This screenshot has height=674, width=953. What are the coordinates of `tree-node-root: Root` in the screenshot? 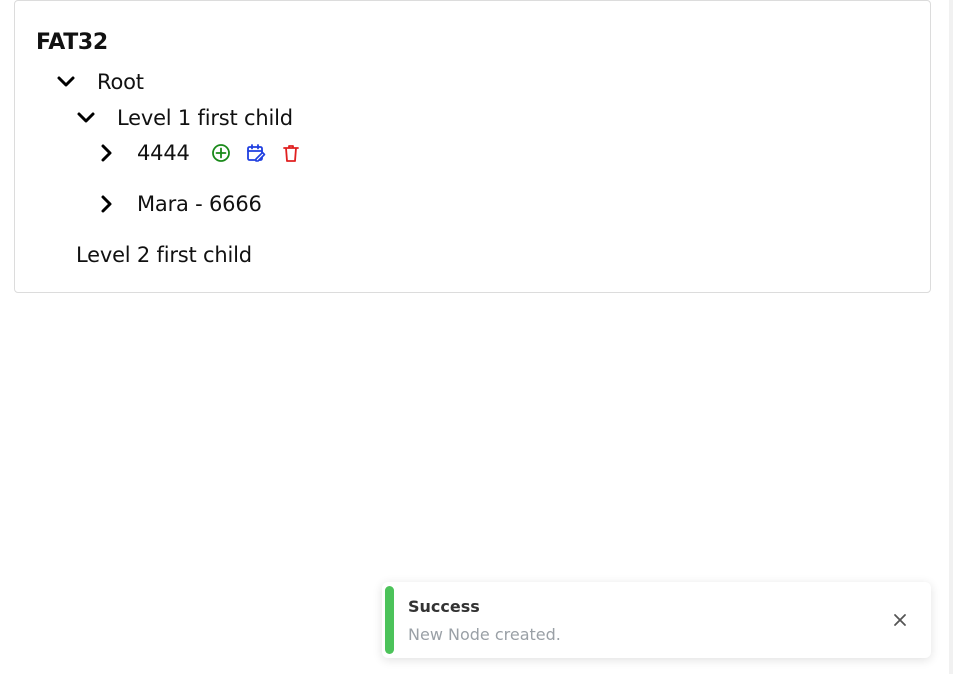 It's located at (99, 82).